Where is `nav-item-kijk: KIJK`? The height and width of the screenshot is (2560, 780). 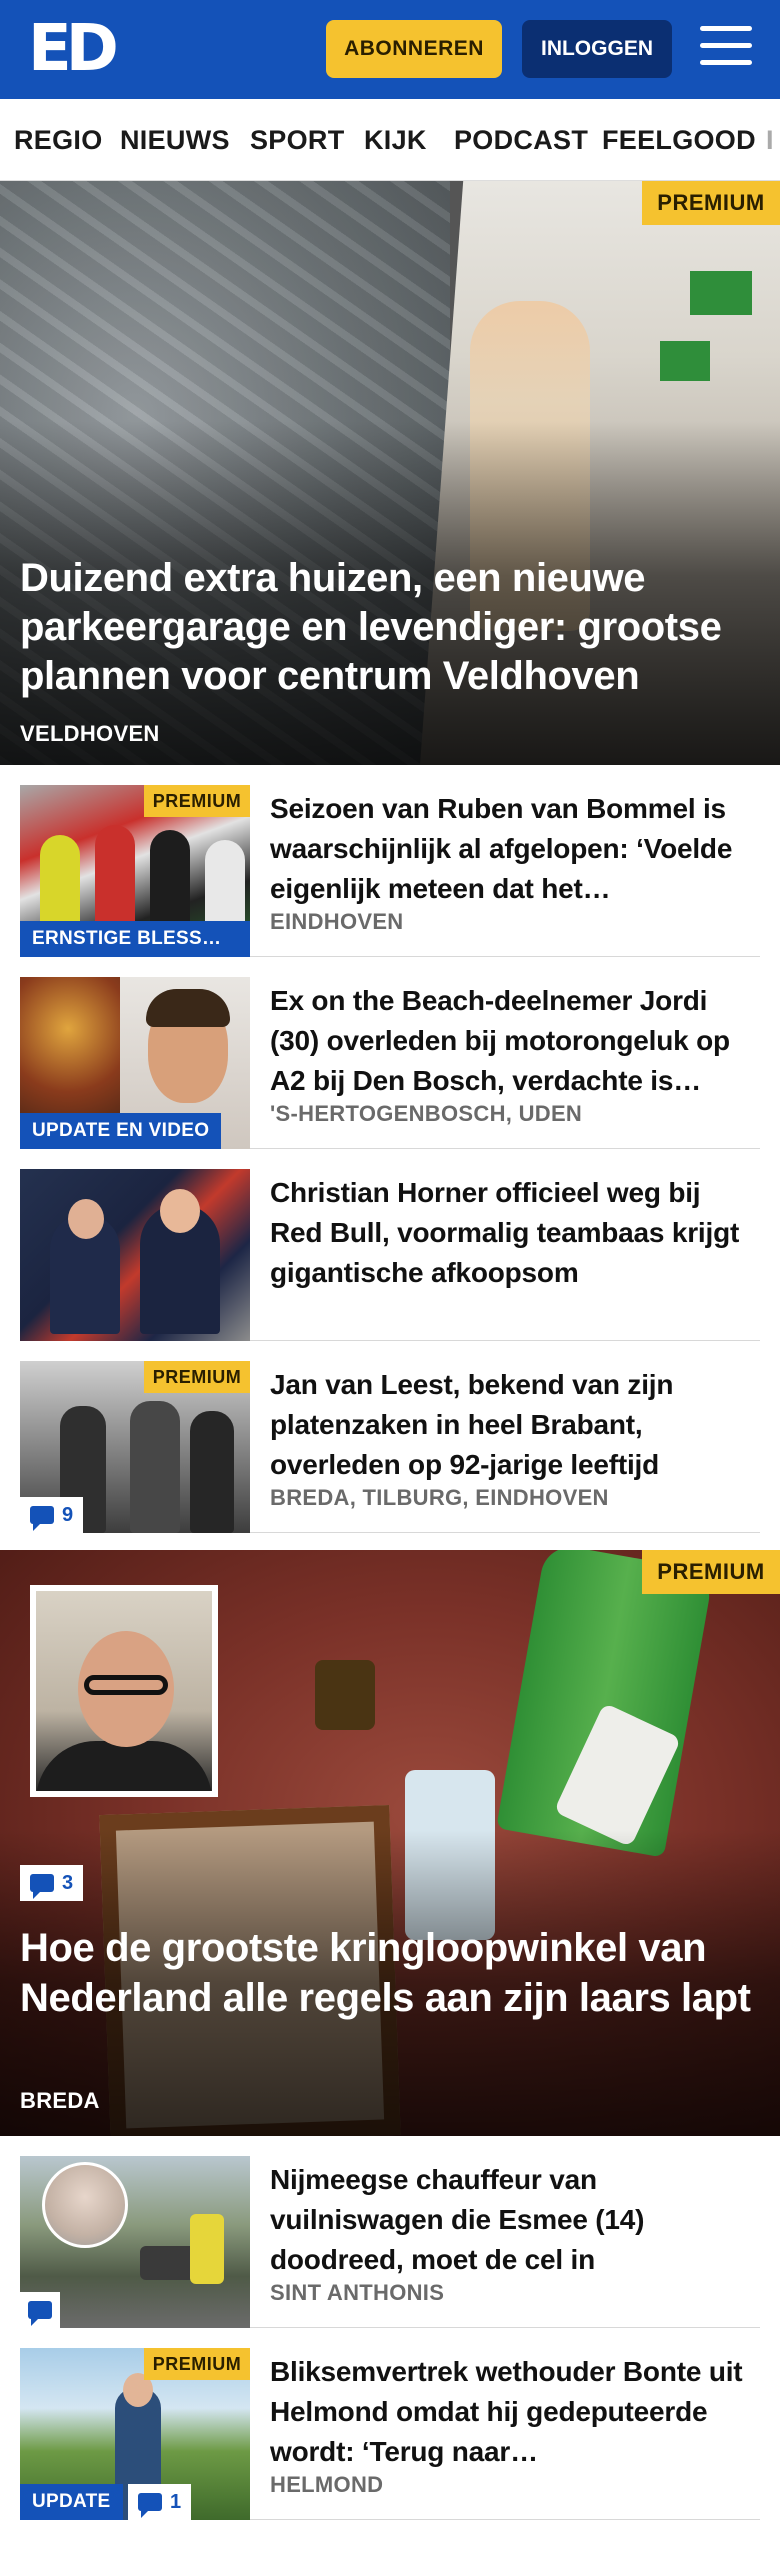
nav-item-kijk: KIJK is located at coordinates (395, 139).